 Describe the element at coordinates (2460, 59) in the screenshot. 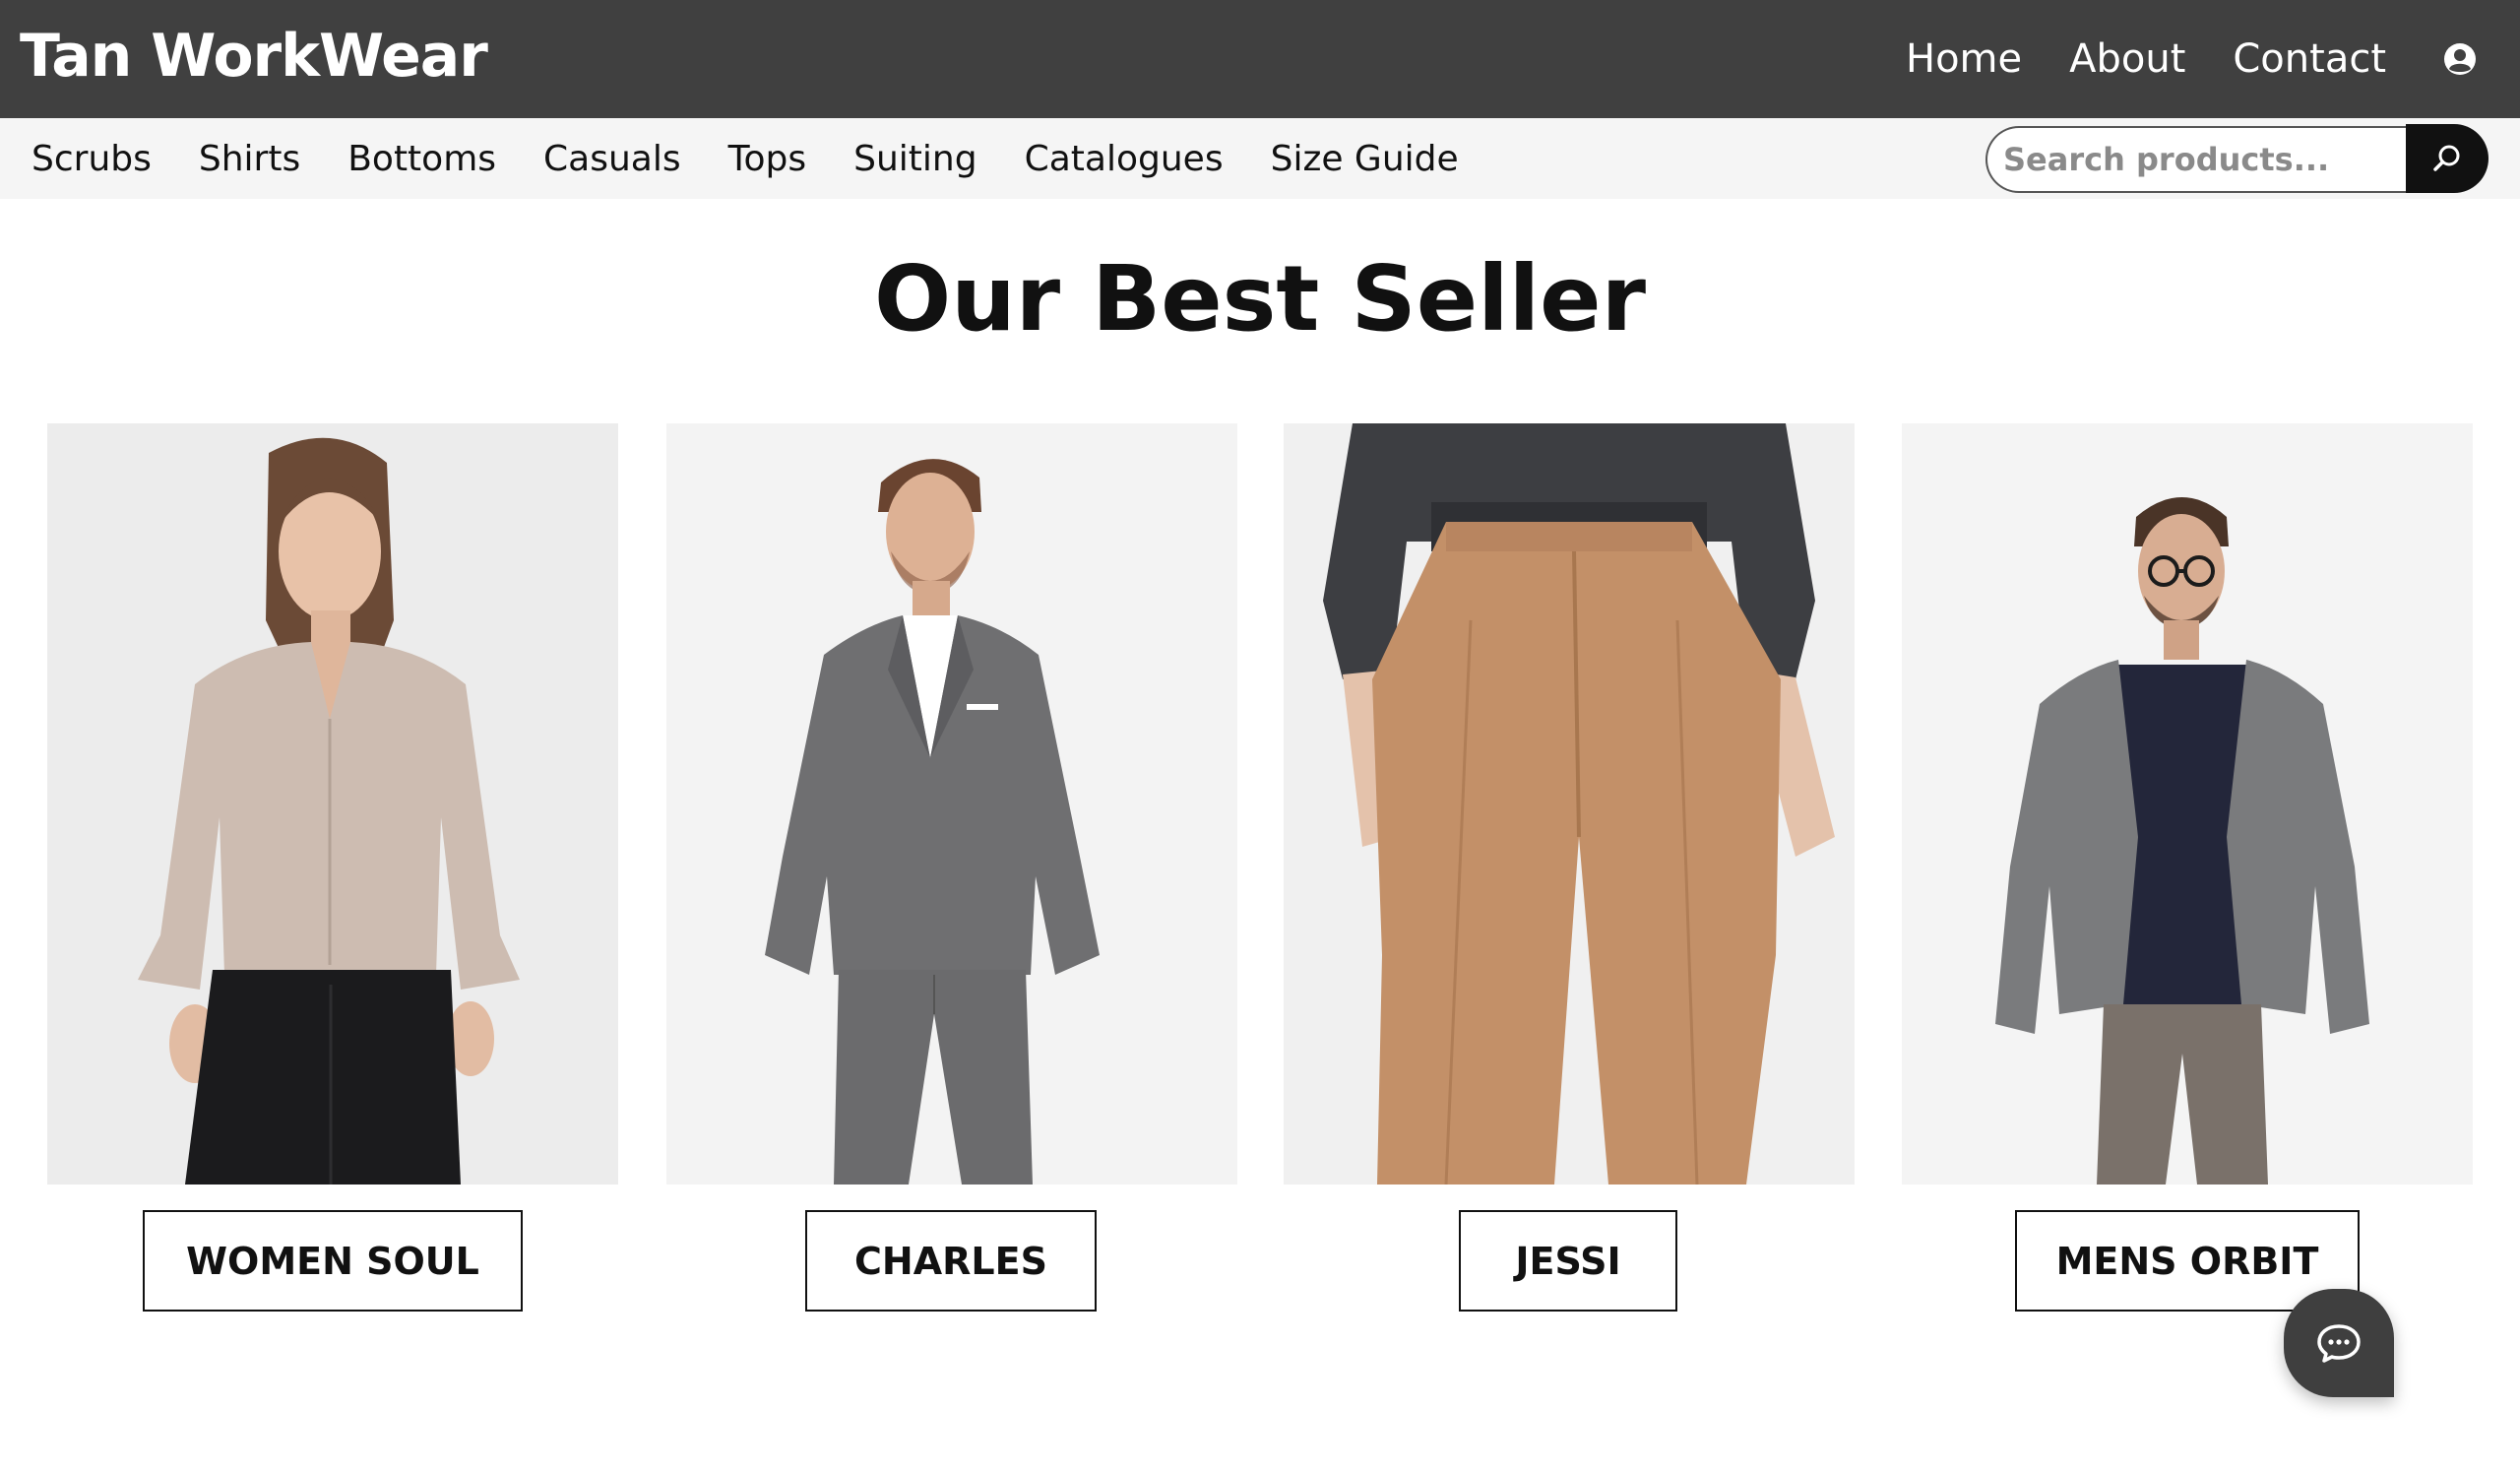

I see `user-circle-icon` at that location.